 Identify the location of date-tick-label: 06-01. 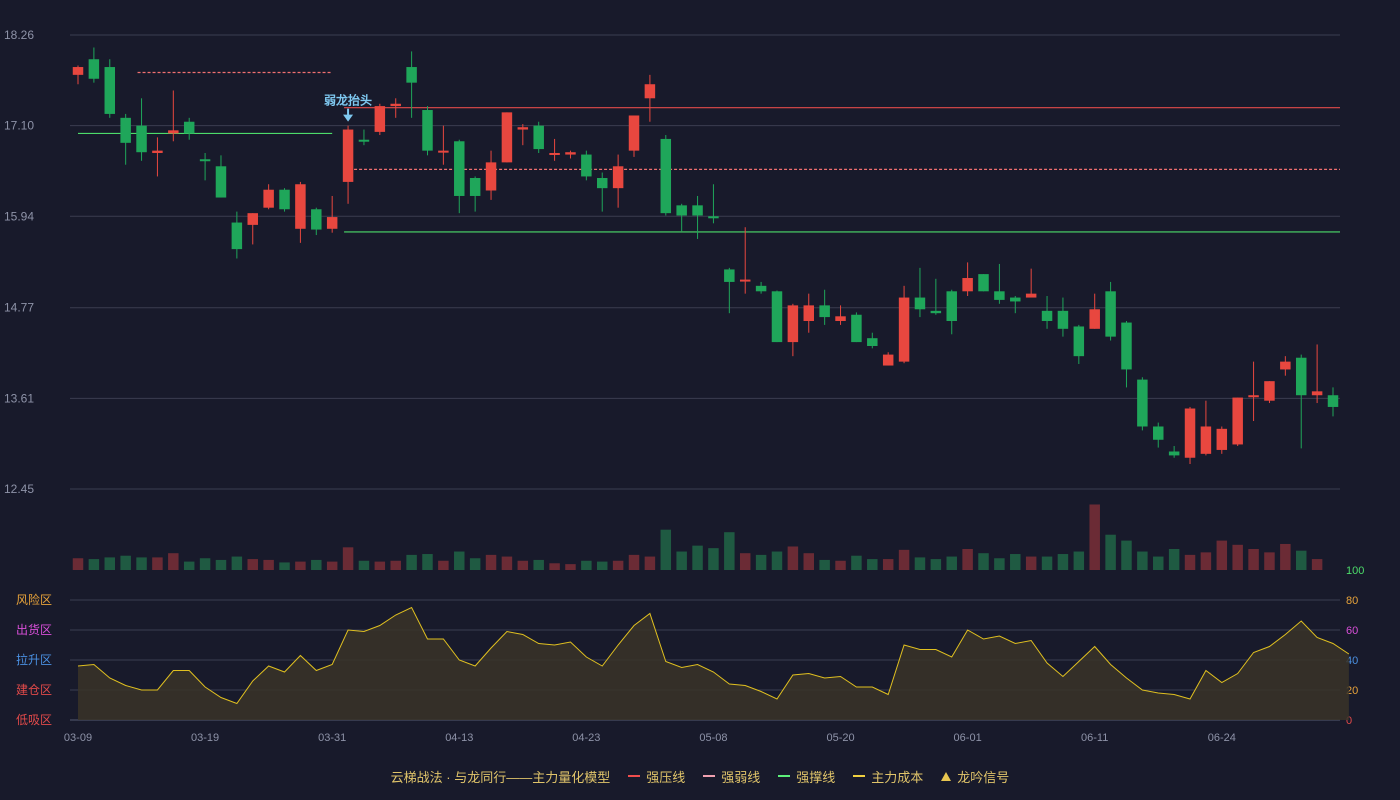
(968, 738).